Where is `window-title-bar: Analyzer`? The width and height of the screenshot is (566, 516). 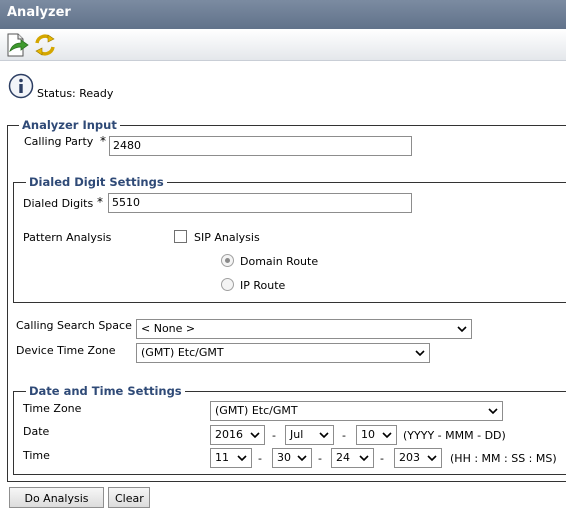 window-title-bar: Analyzer is located at coordinates (283, 14).